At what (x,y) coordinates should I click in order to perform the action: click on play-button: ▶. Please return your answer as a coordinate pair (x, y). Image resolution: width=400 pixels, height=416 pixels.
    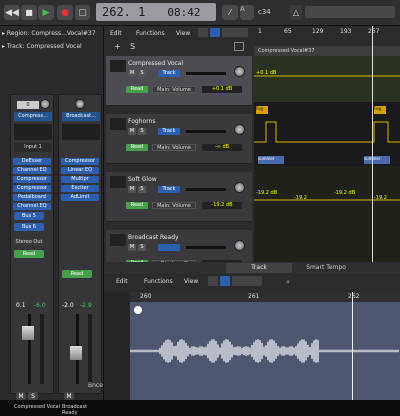
    Looking at the image, I should click on (46, 12).